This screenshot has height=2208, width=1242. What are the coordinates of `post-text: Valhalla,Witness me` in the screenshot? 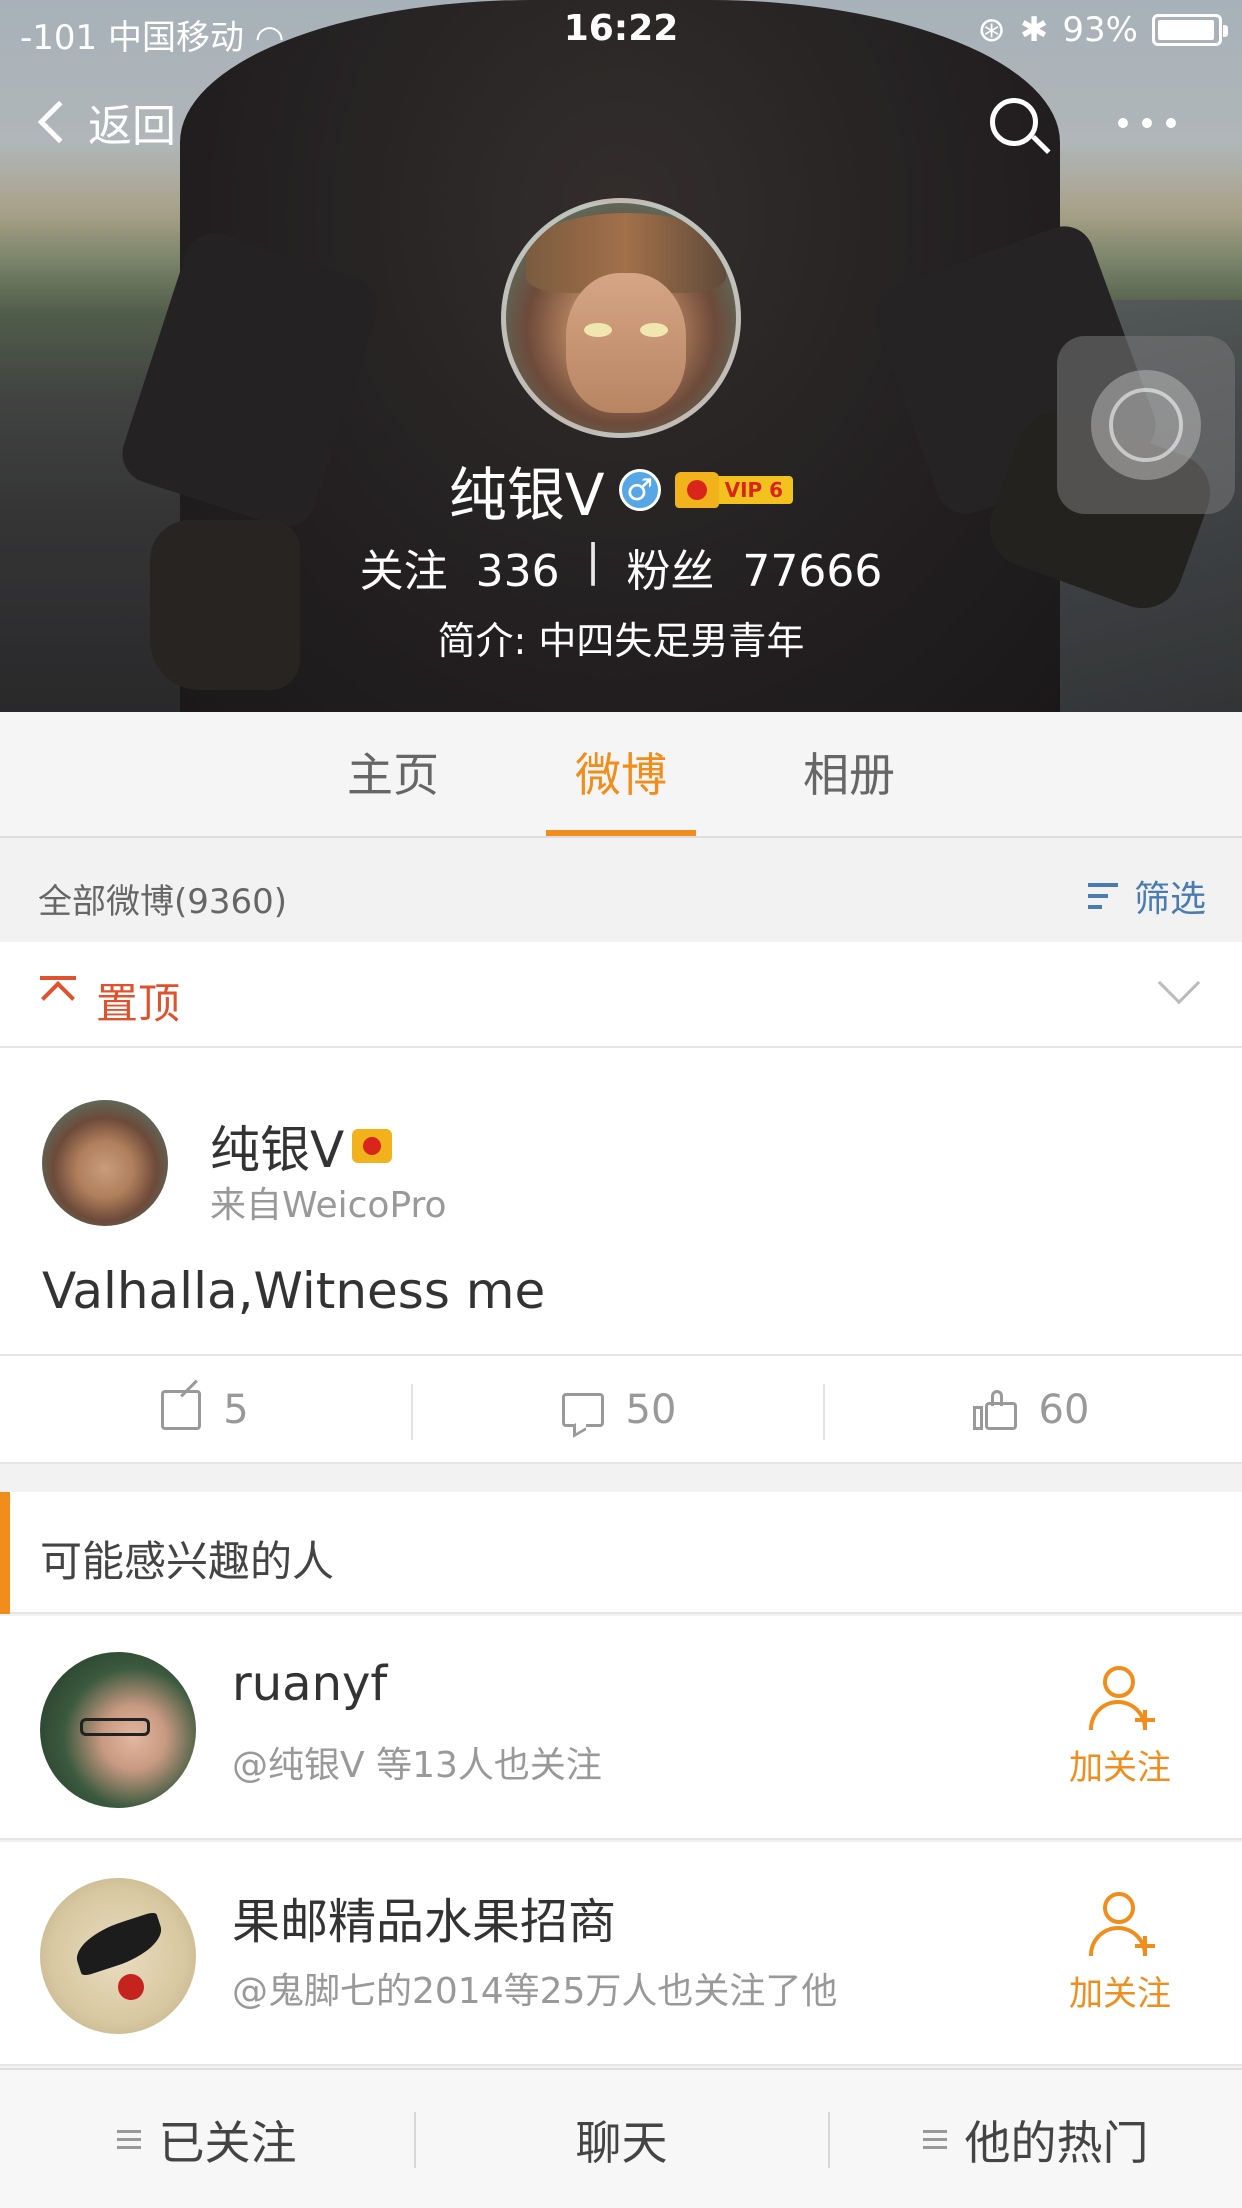 It's located at (294, 1291).